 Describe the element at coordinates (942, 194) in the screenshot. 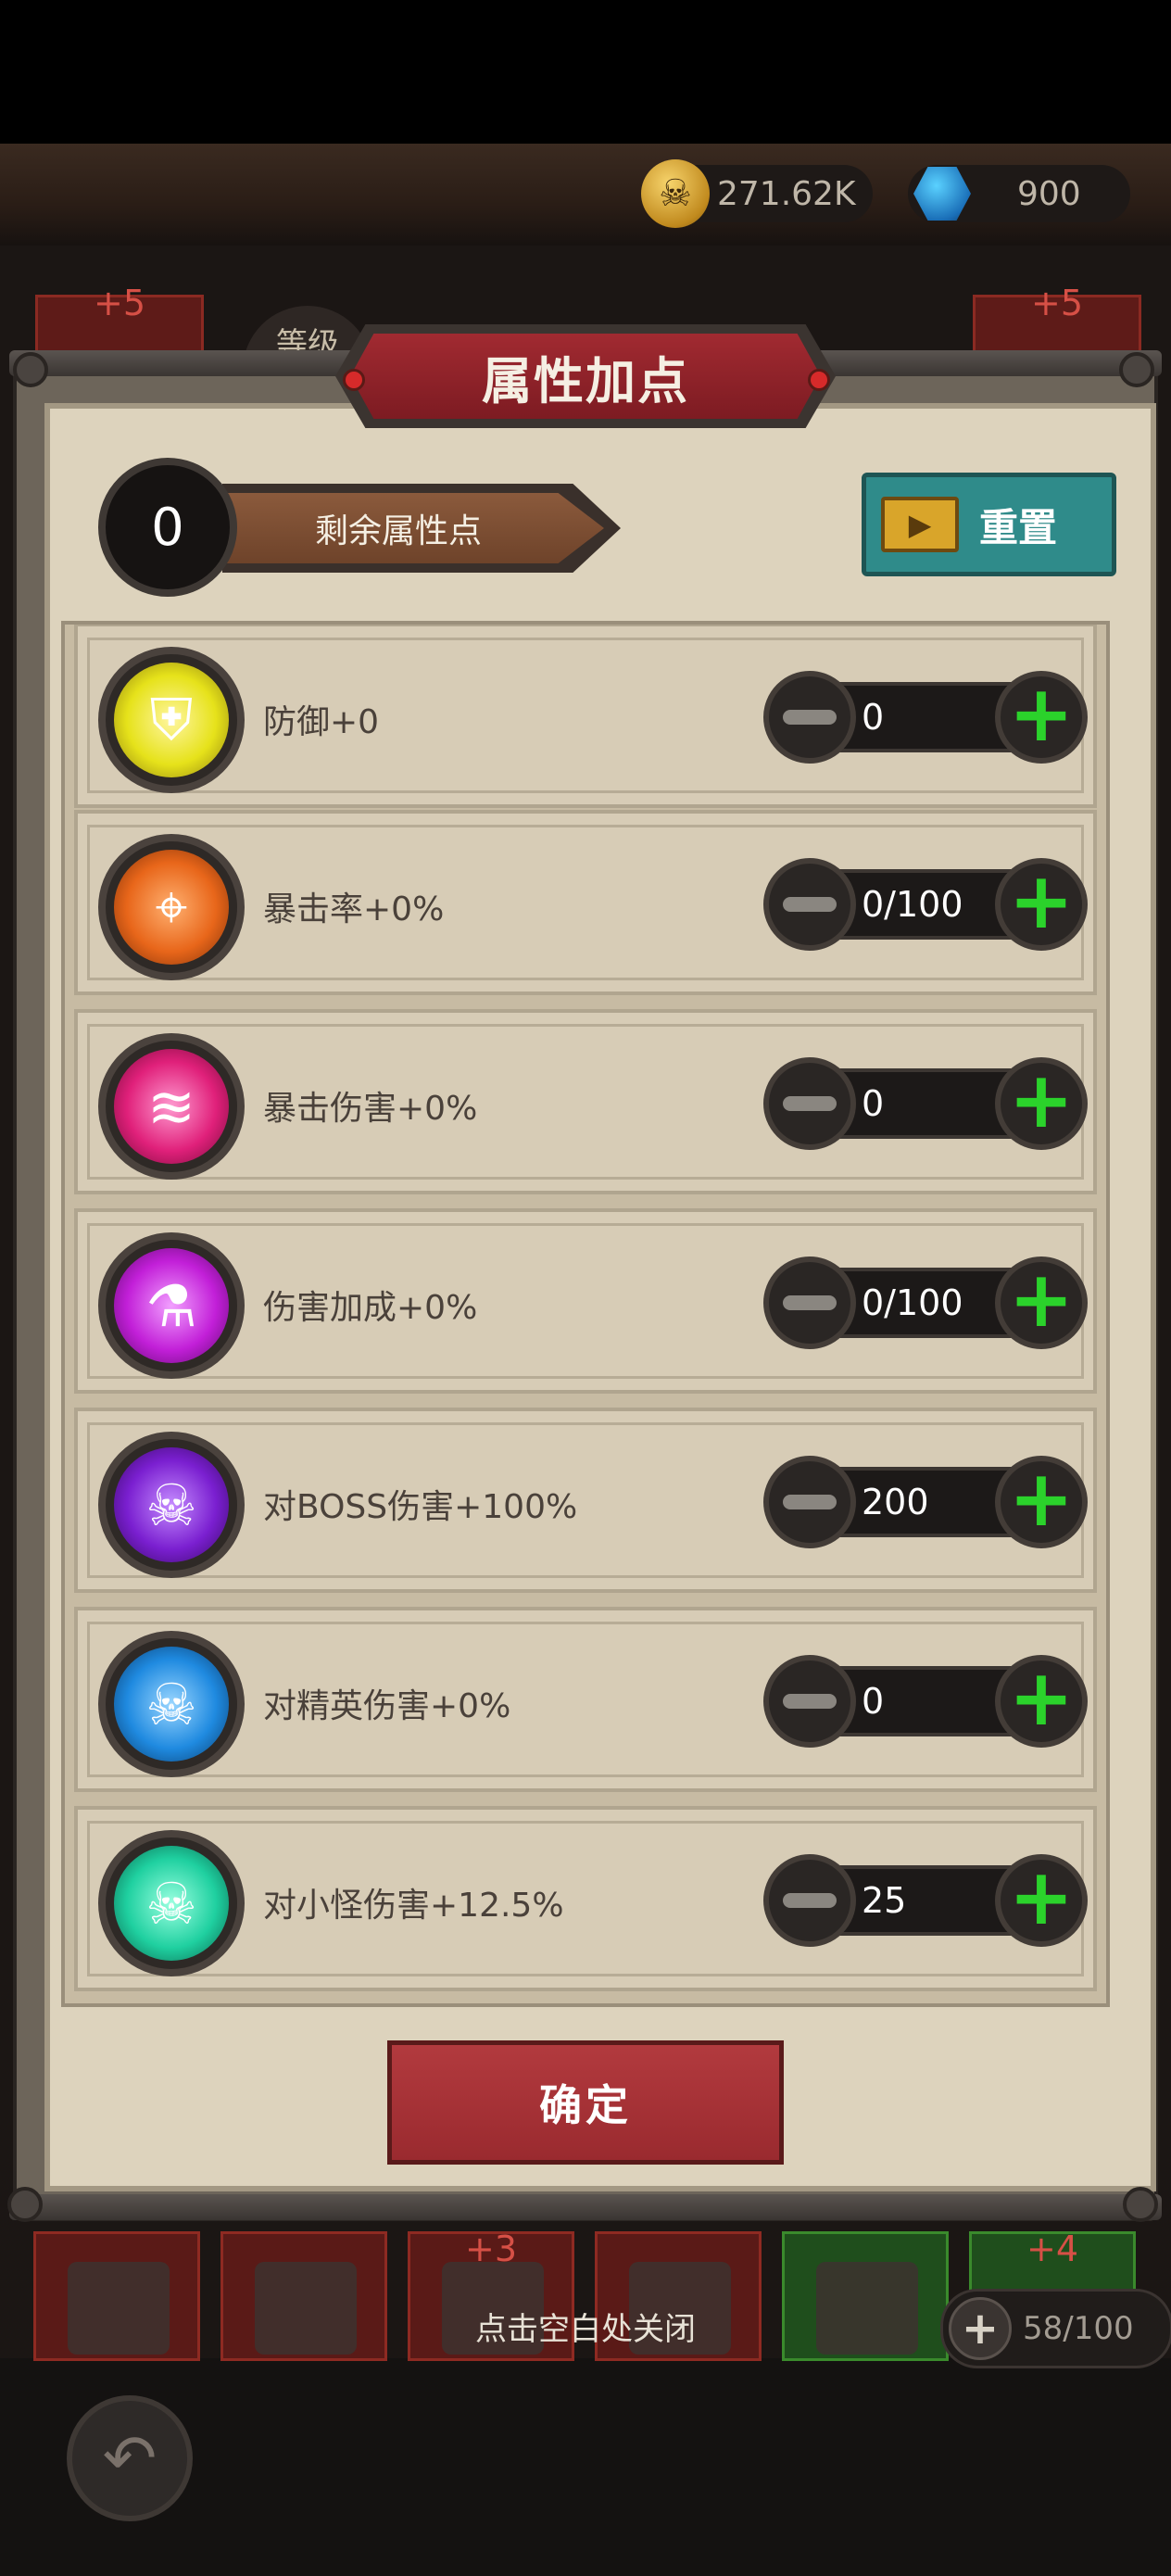

I see `blue-gem-icon` at that location.